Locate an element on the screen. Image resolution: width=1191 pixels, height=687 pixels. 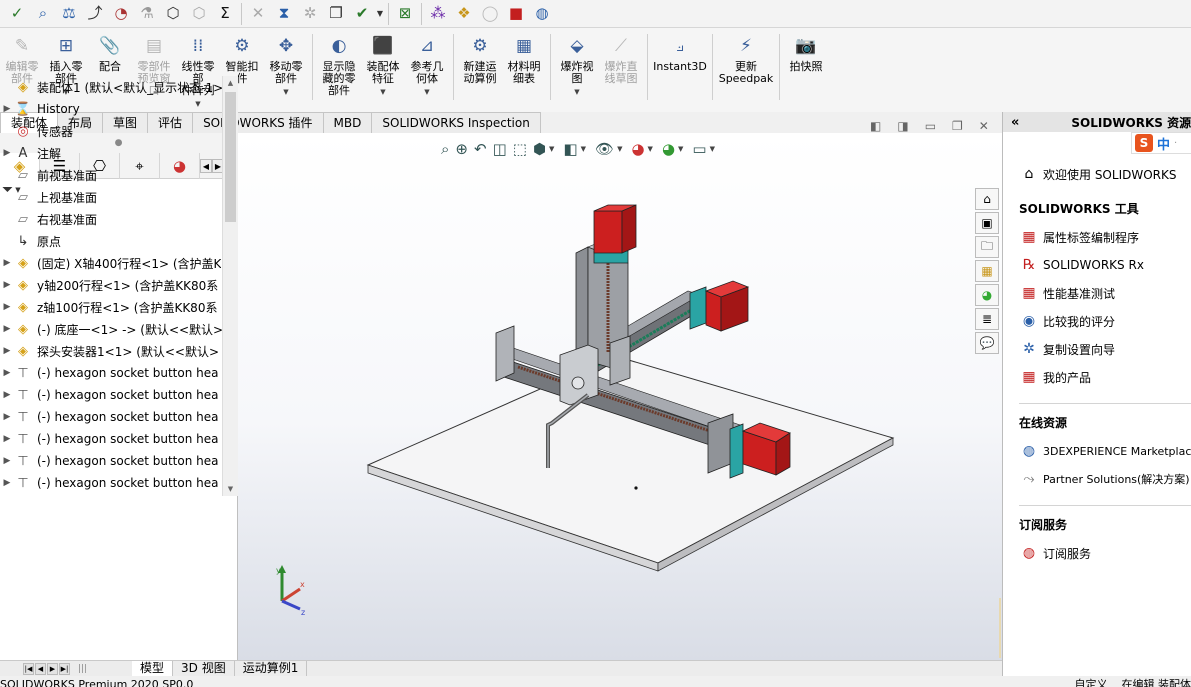
color-icon: ❖ is located at coordinates (464, 14).